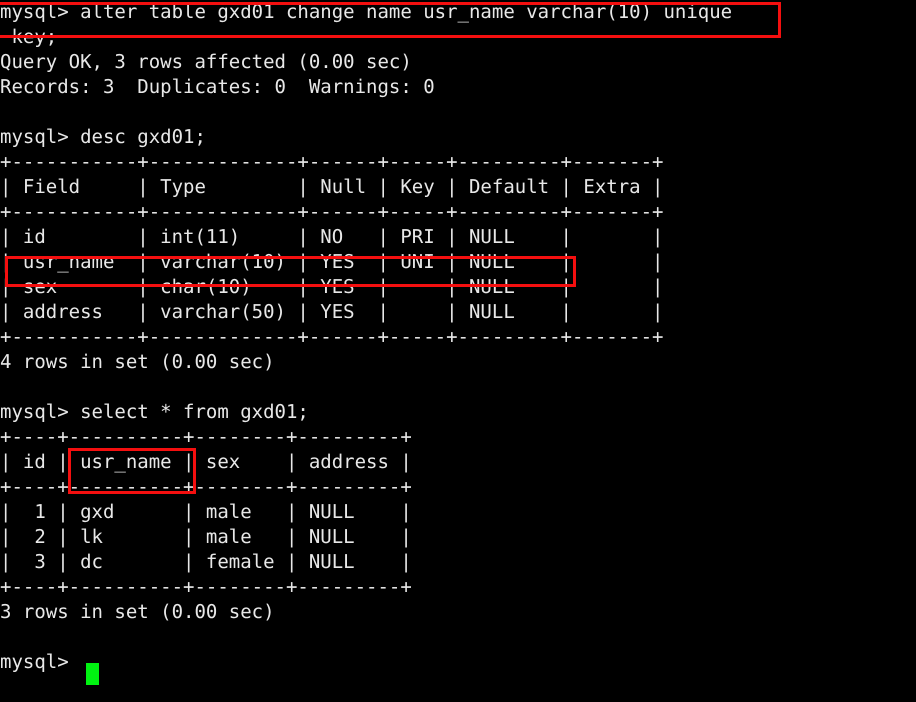  What do you see at coordinates (40, 662) in the screenshot?
I see `terminal-line: mysql>` at bounding box center [40, 662].